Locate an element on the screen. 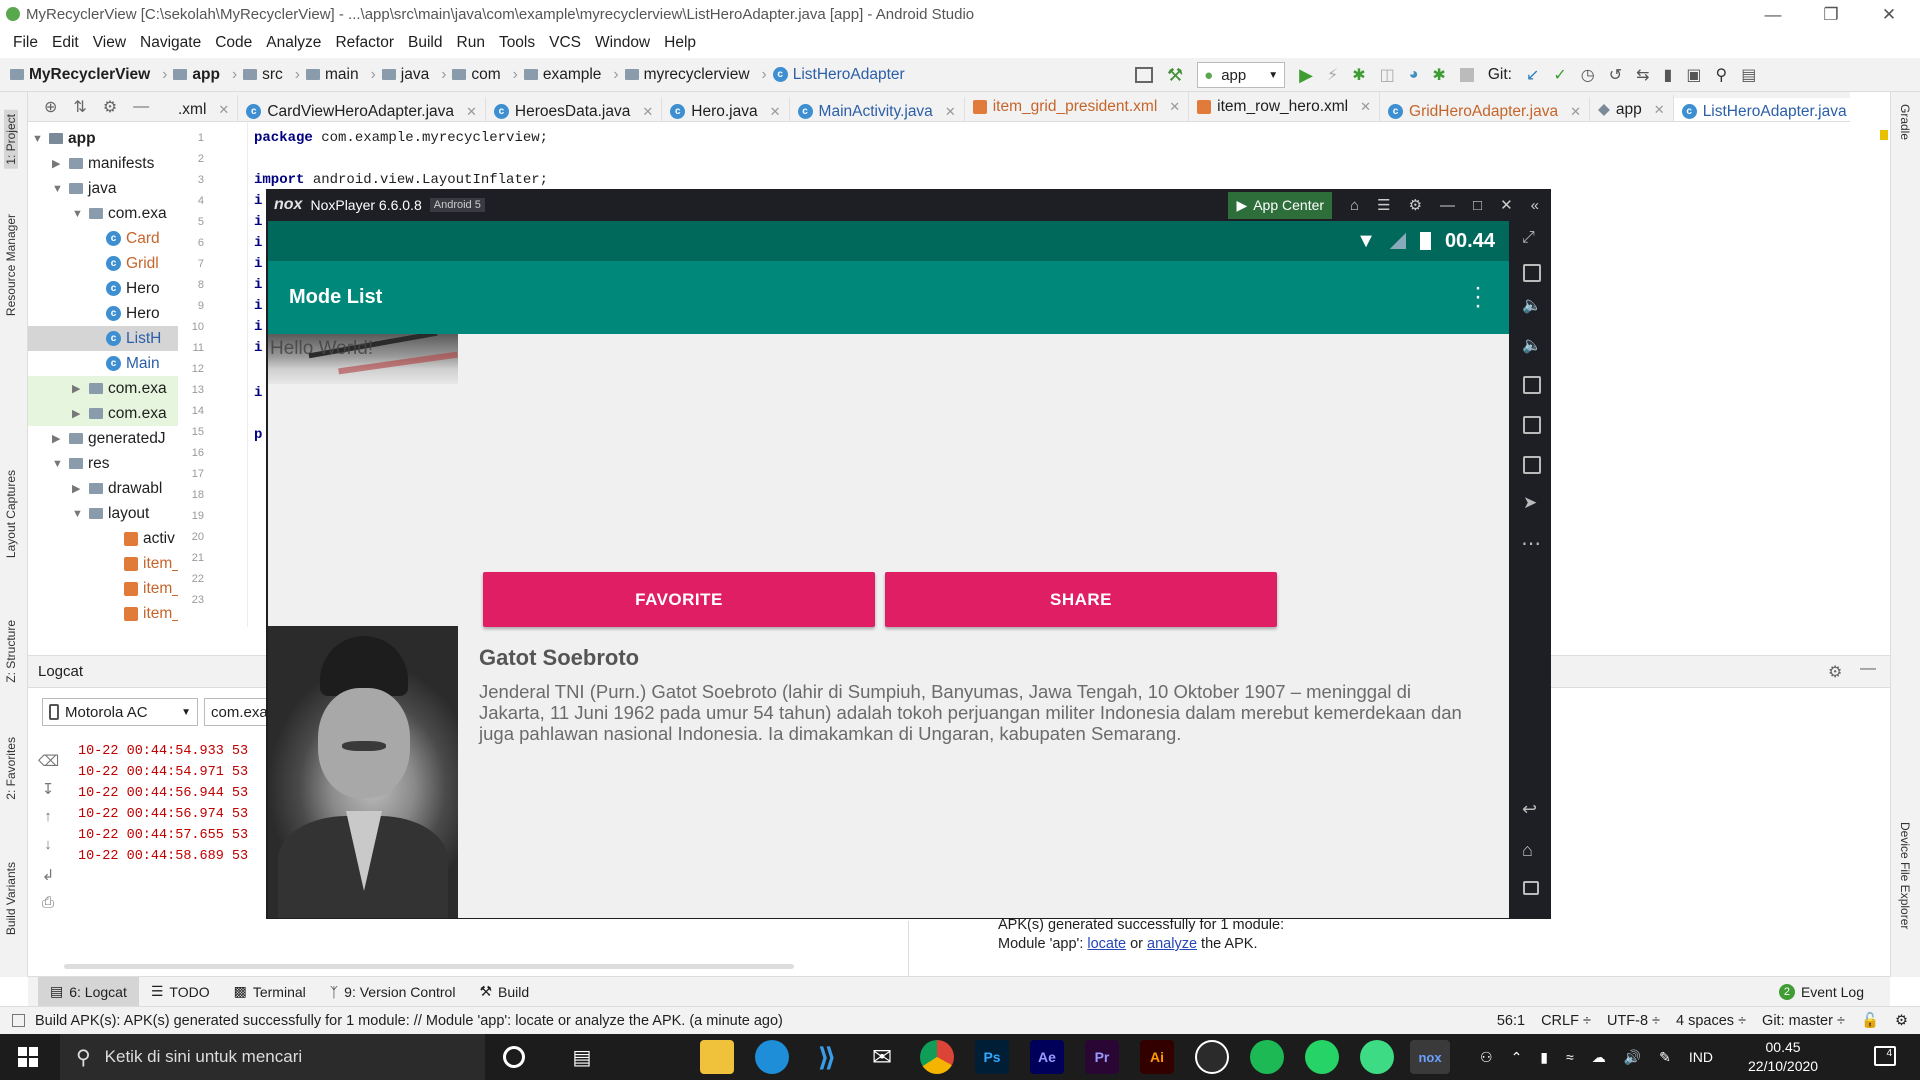 This screenshot has height=1080, width=1920. tree-node: ▼ java is located at coordinates (84, 188).